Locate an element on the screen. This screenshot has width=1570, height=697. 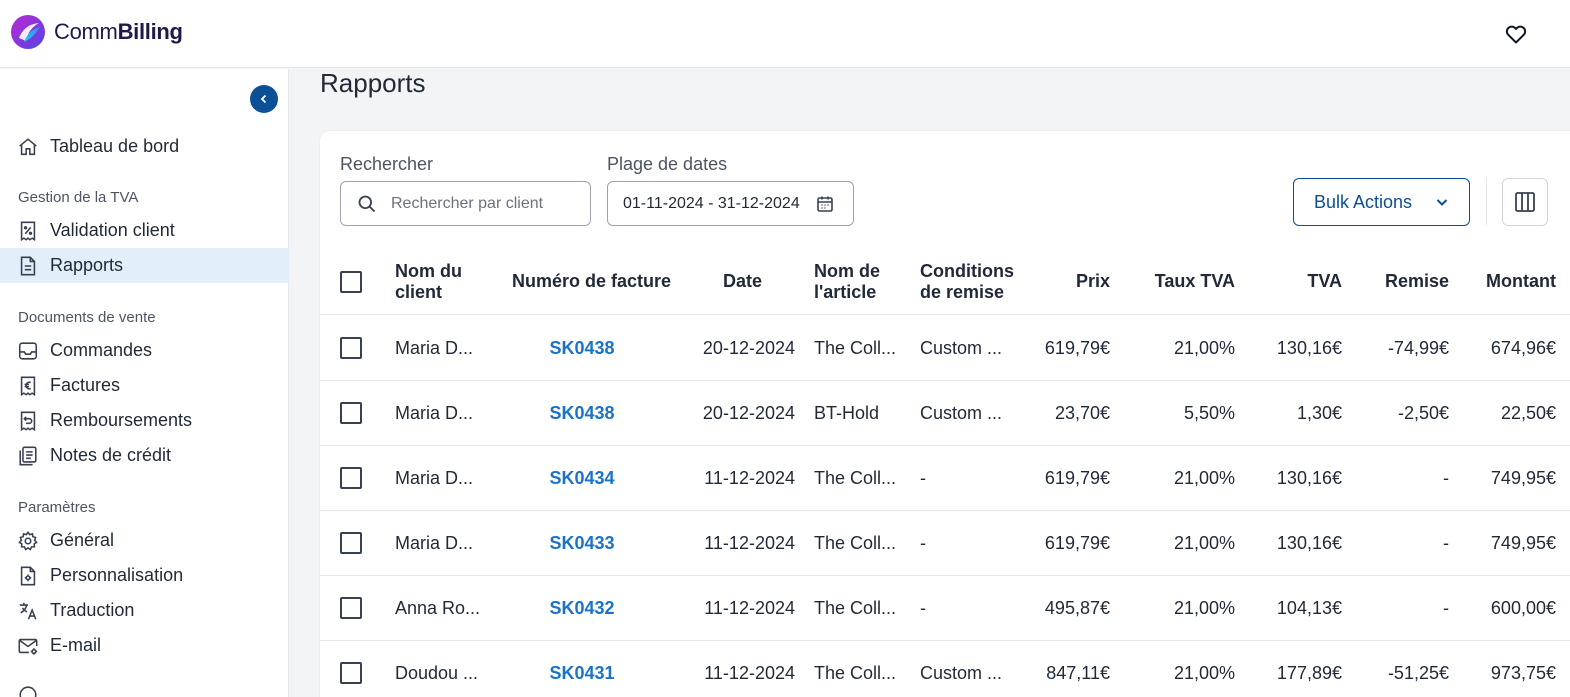
cell-date: 20-12-2024 is located at coordinates (748, 347).